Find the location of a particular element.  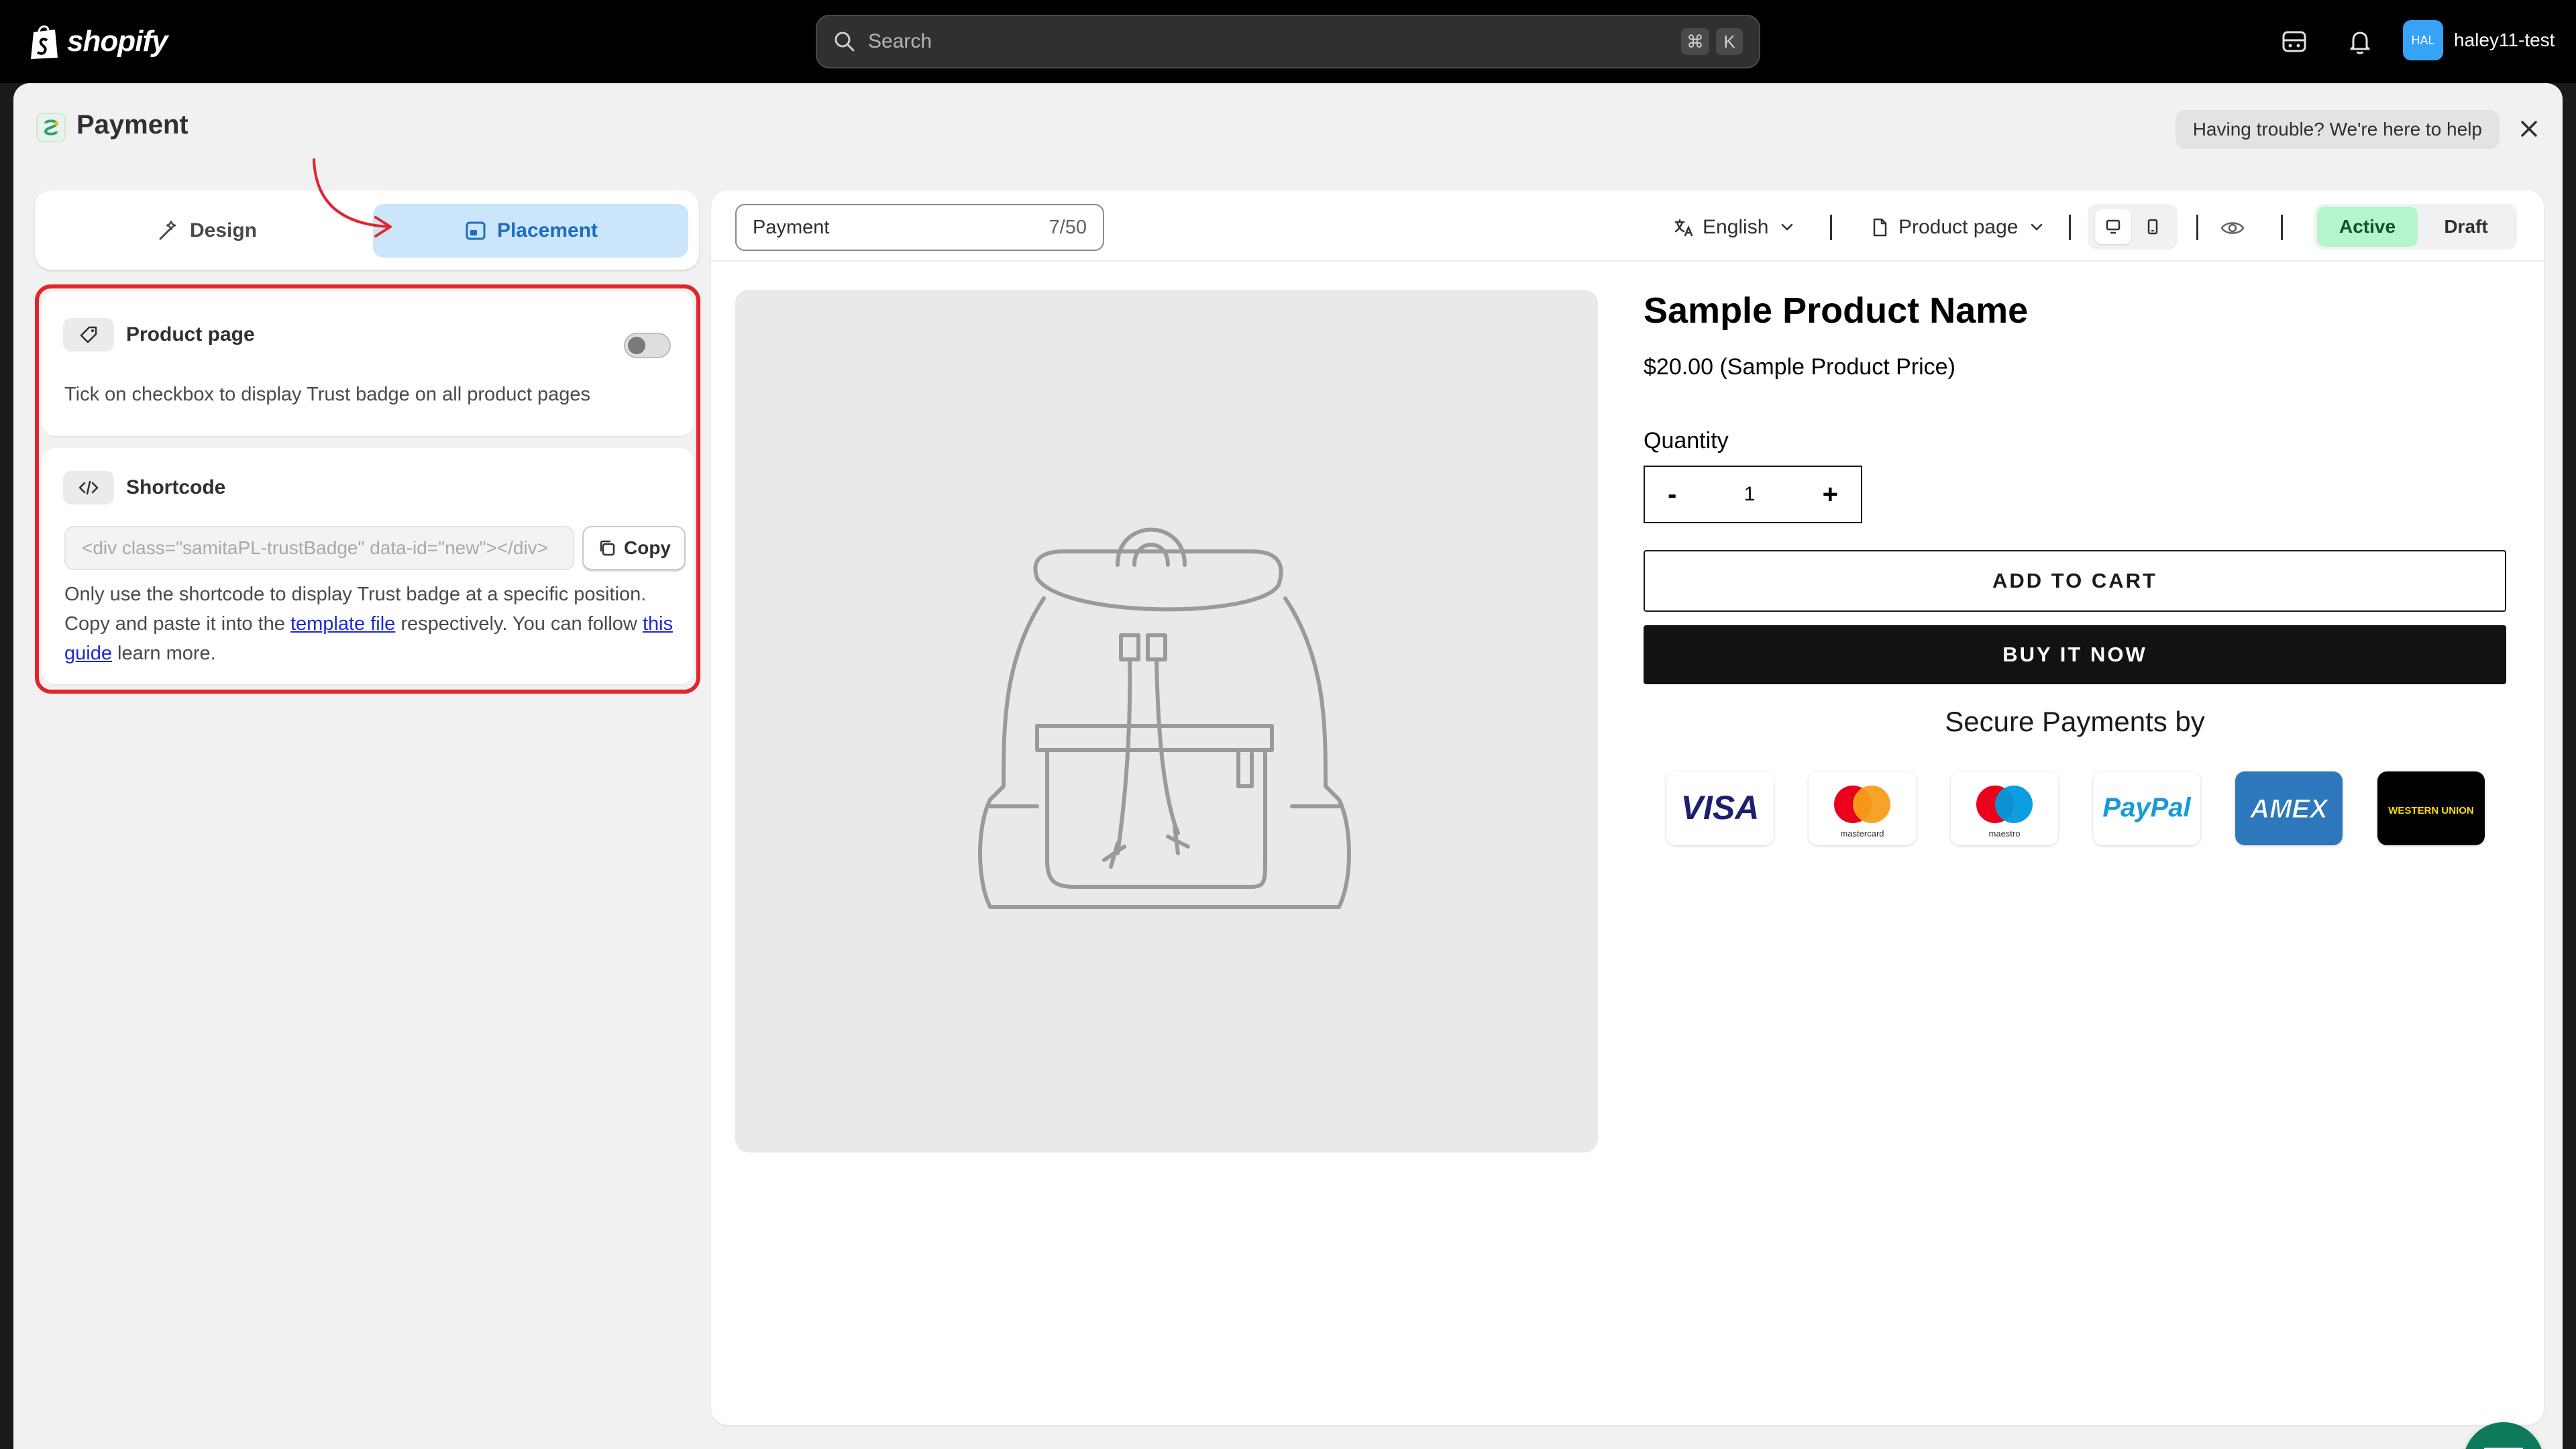

language-label: English is located at coordinates (1736, 227).